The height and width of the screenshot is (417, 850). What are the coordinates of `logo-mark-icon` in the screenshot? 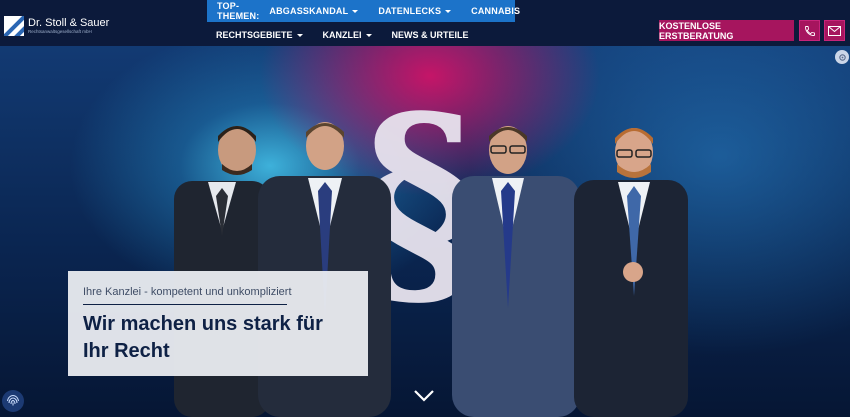 It's located at (14, 26).